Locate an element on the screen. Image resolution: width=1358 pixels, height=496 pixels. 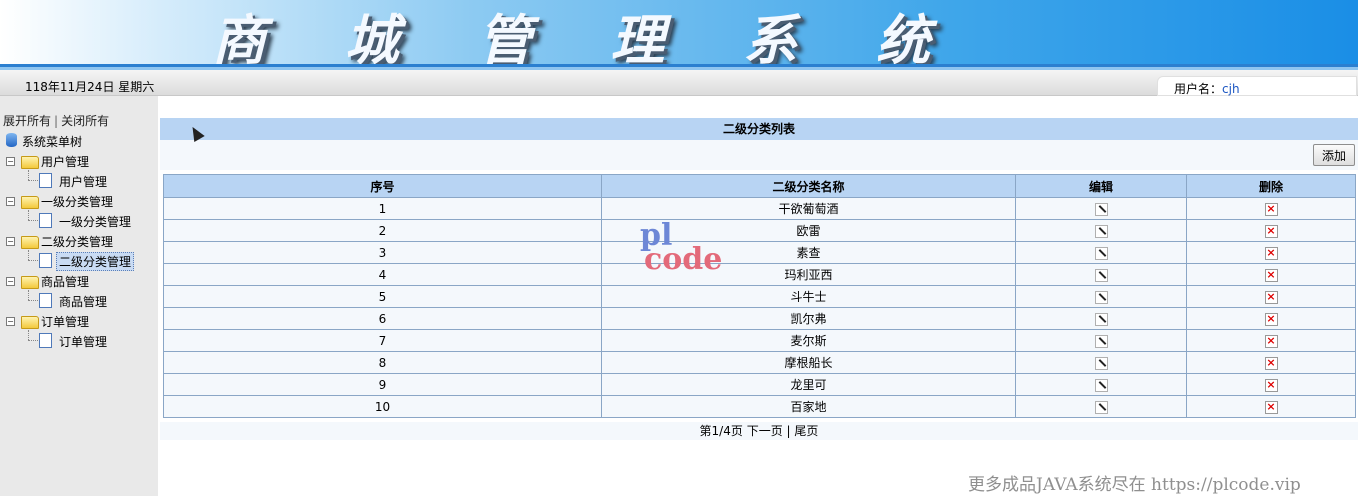
tree-item-category1-manage: 一级分类管理 is located at coordinates (99, 221).